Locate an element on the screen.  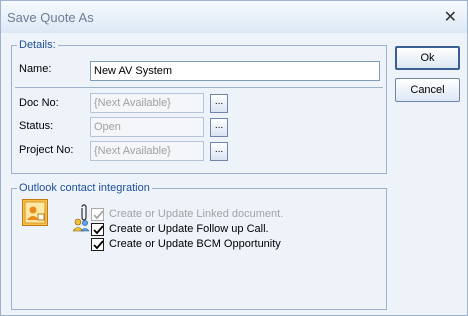
project-no-label: Project No: is located at coordinates (46, 150).